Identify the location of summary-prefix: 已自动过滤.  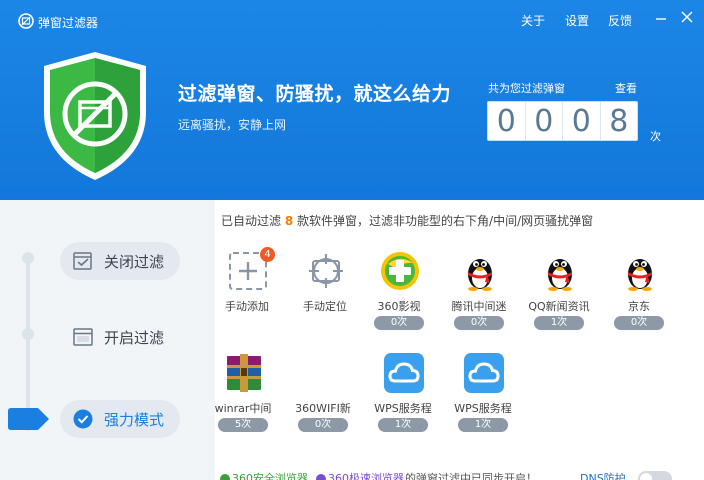
(251, 221).